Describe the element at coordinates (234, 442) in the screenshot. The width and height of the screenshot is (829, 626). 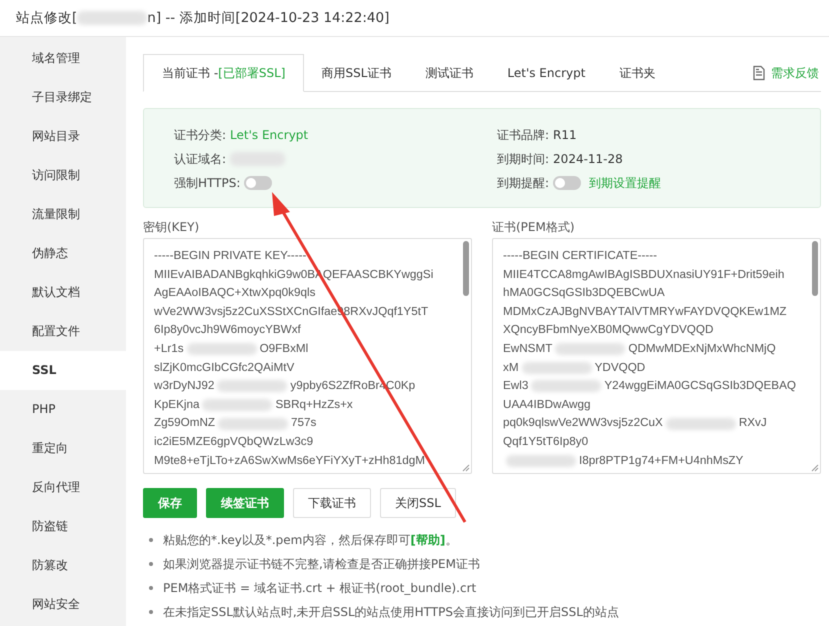
I see `text-line: ic2iE5MZE6gpVQbQWzLw3c9` at that location.